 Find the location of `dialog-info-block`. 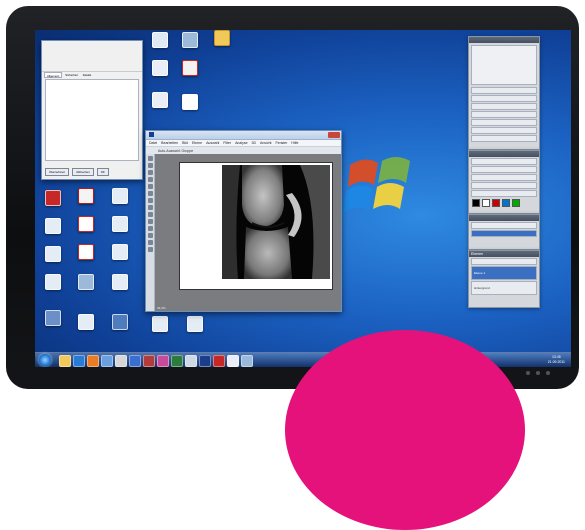

dialog-info-block is located at coordinates (92, 56).